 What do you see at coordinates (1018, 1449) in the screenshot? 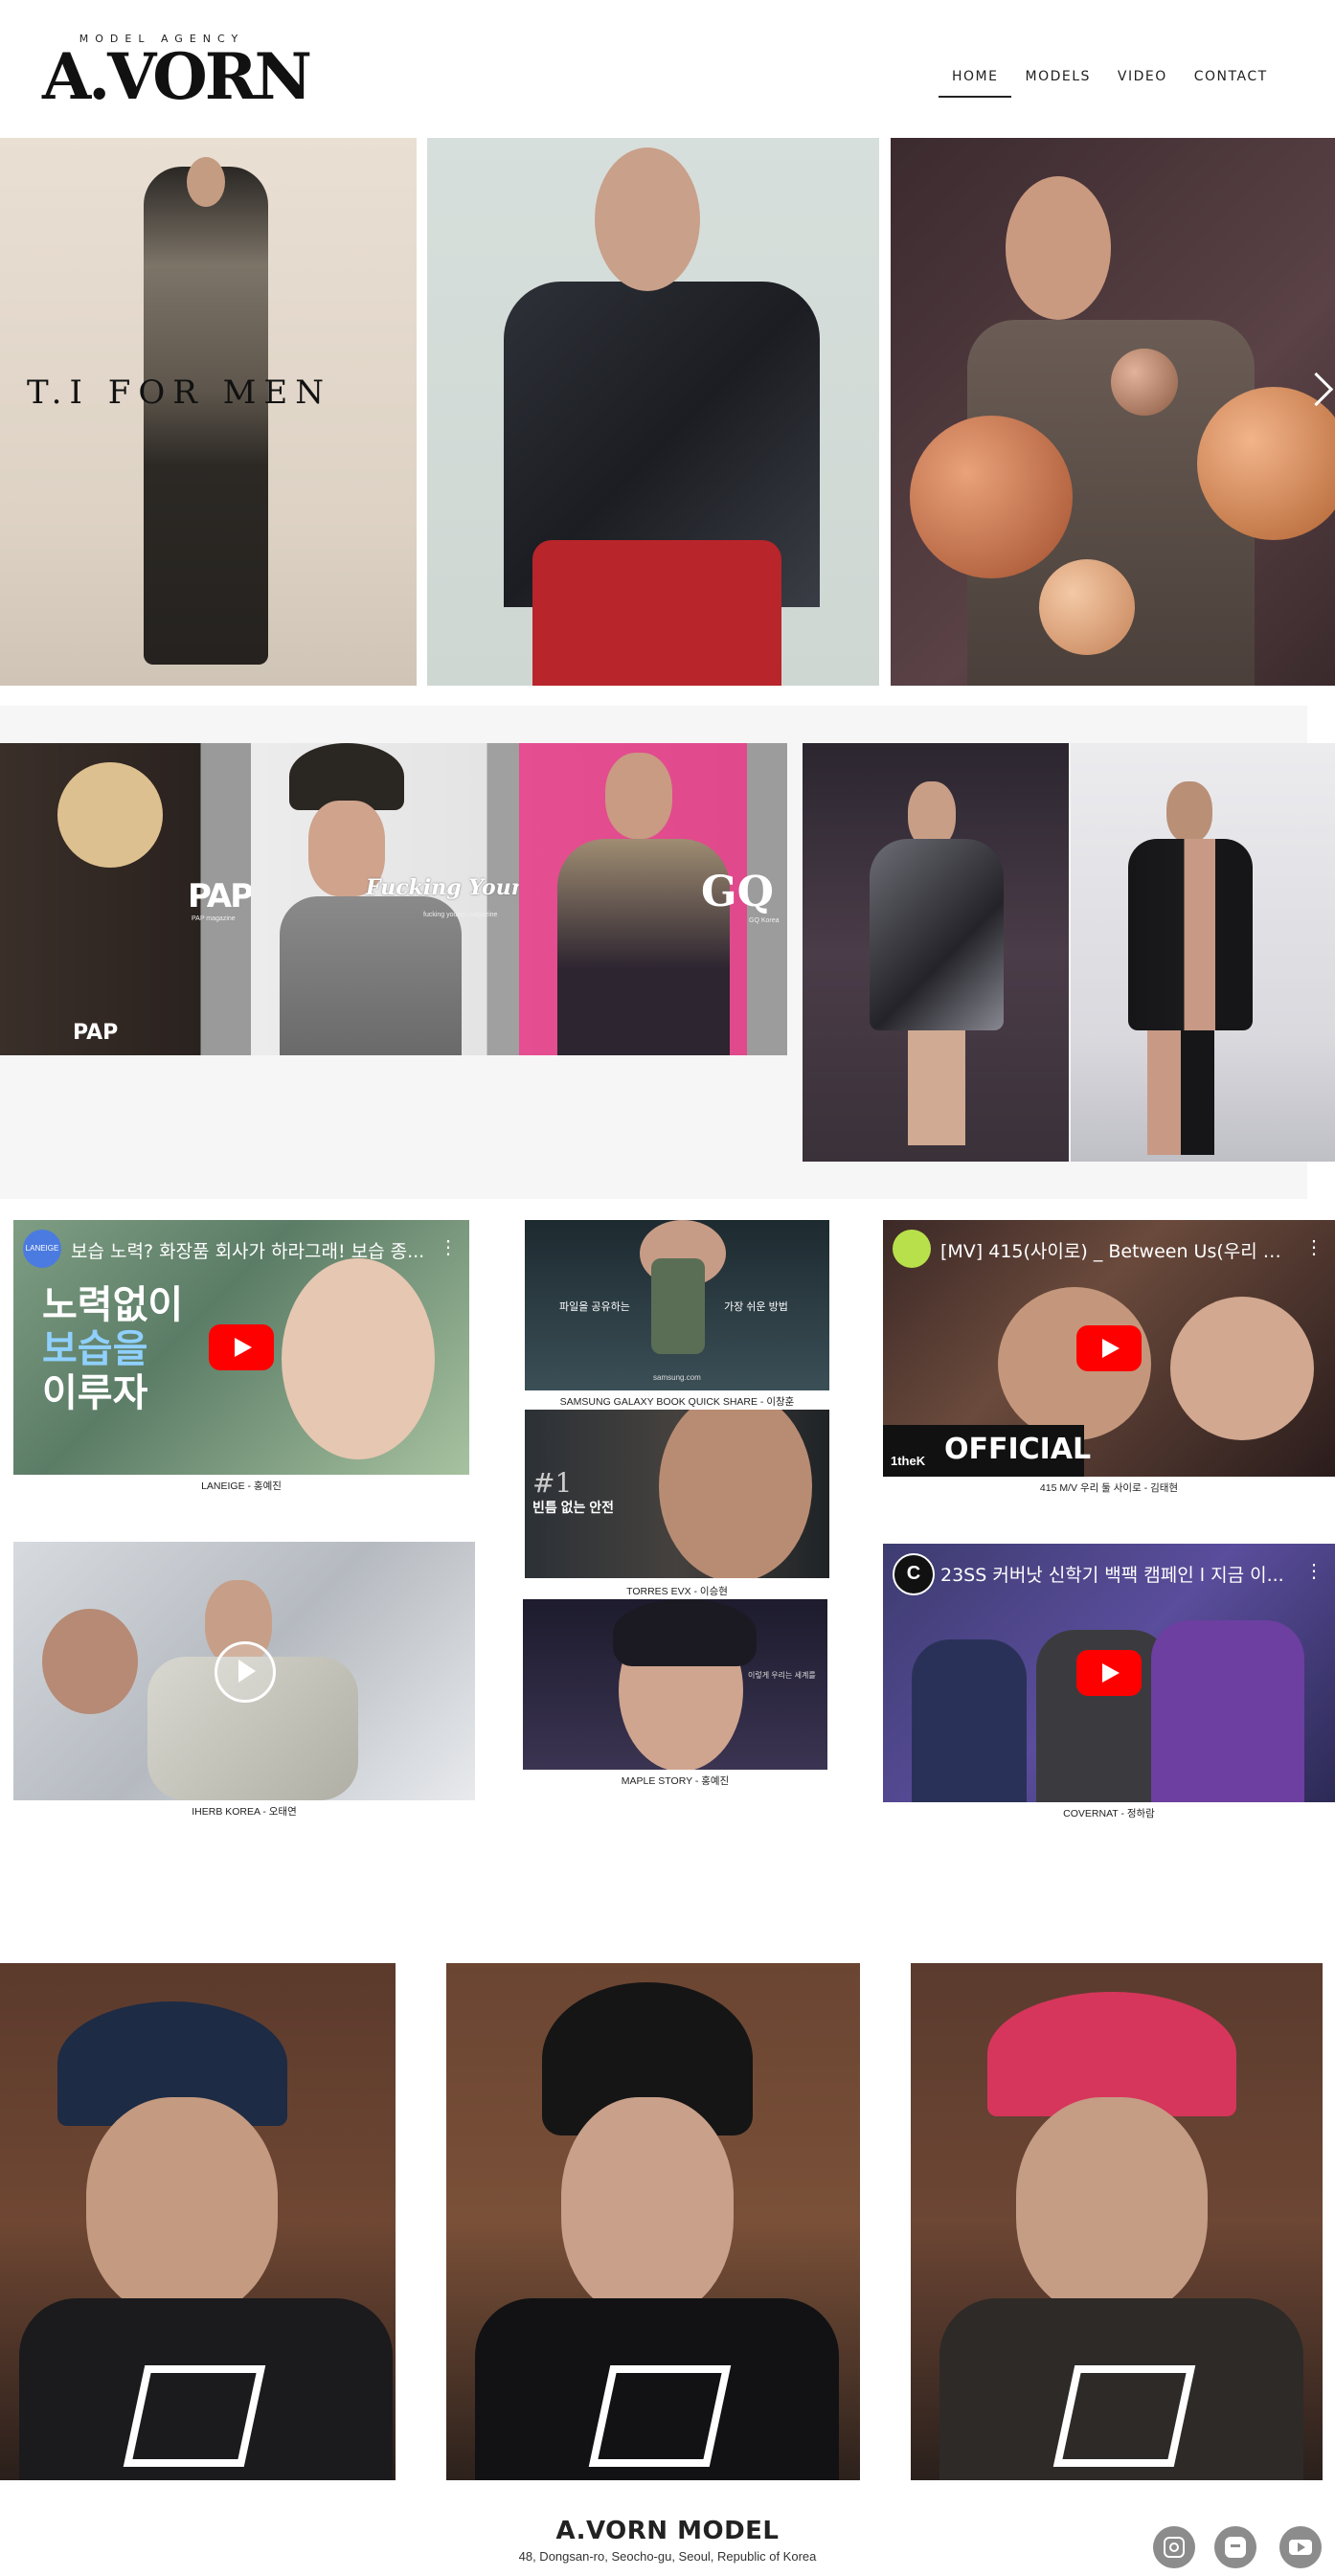
I see `badge-official: OFFICIAL` at bounding box center [1018, 1449].